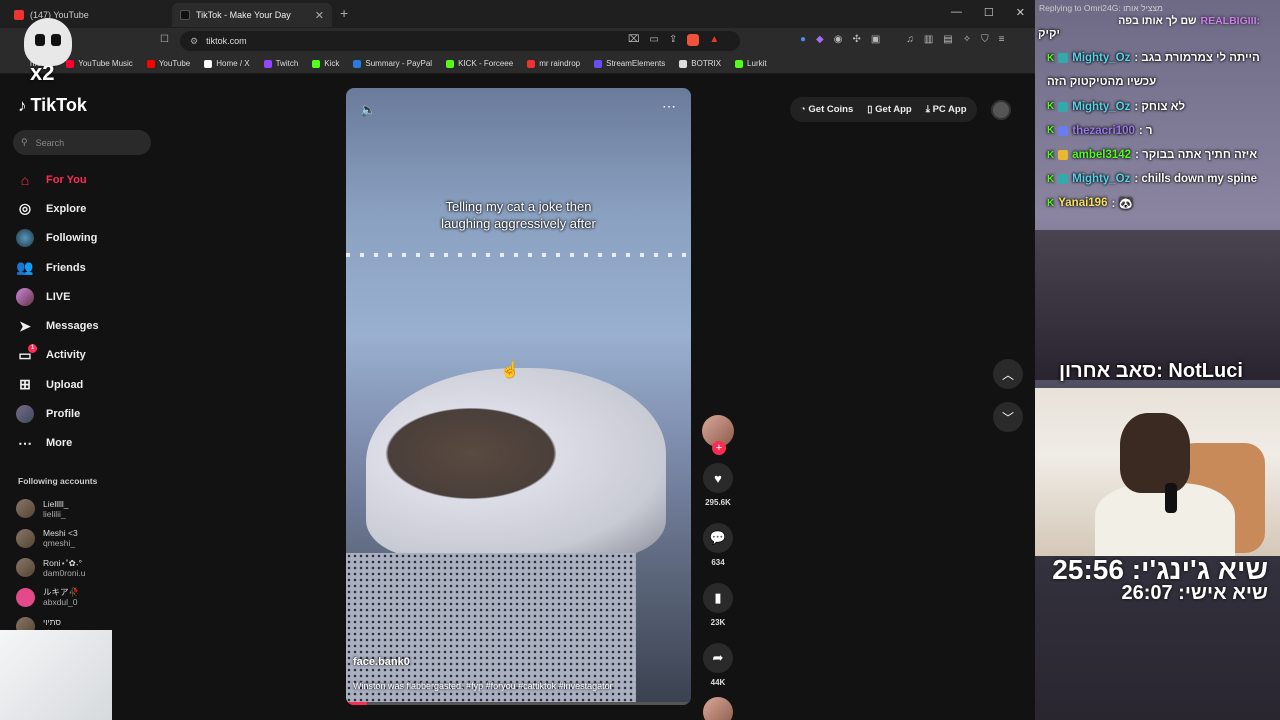  Describe the element at coordinates (86, 238) in the screenshot. I see `nav-following: Following` at that location.